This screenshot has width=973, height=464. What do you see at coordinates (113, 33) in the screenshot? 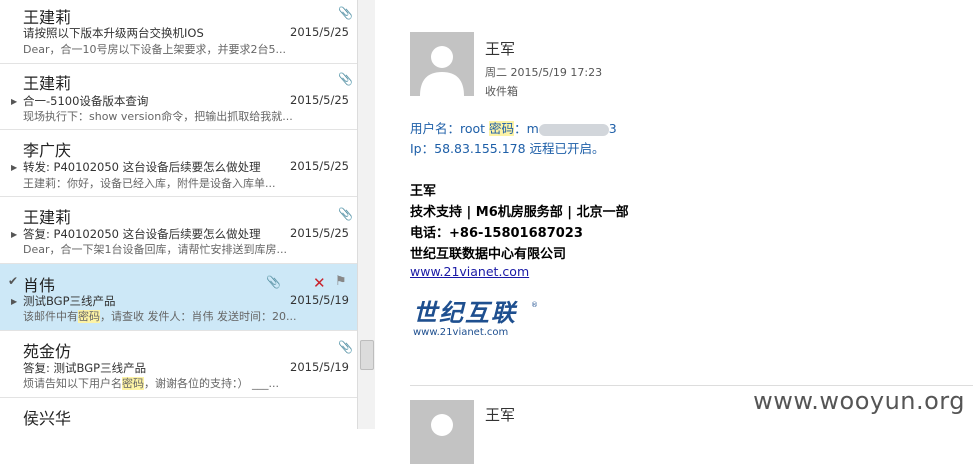
I see `message-subject: 请按照以下版本升级两台交换机IOS` at bounding box center [113, 33].